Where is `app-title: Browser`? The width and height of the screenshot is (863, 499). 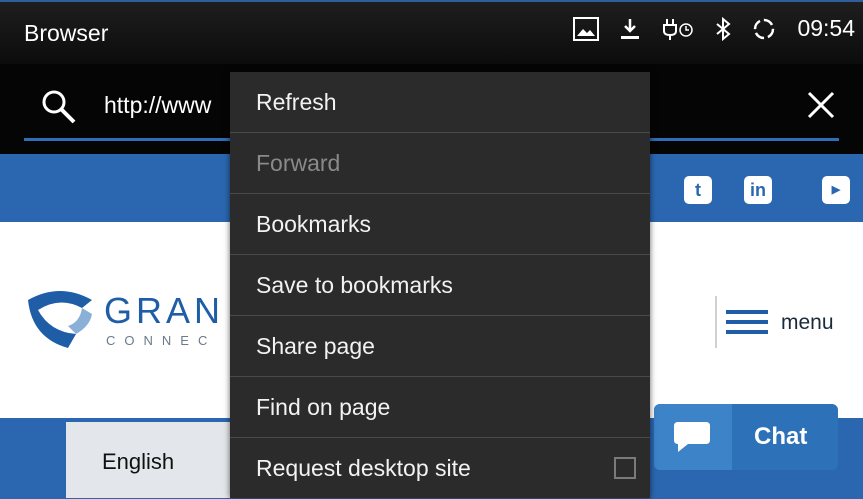 app-title: Browser is located at coordinates (66, 33).